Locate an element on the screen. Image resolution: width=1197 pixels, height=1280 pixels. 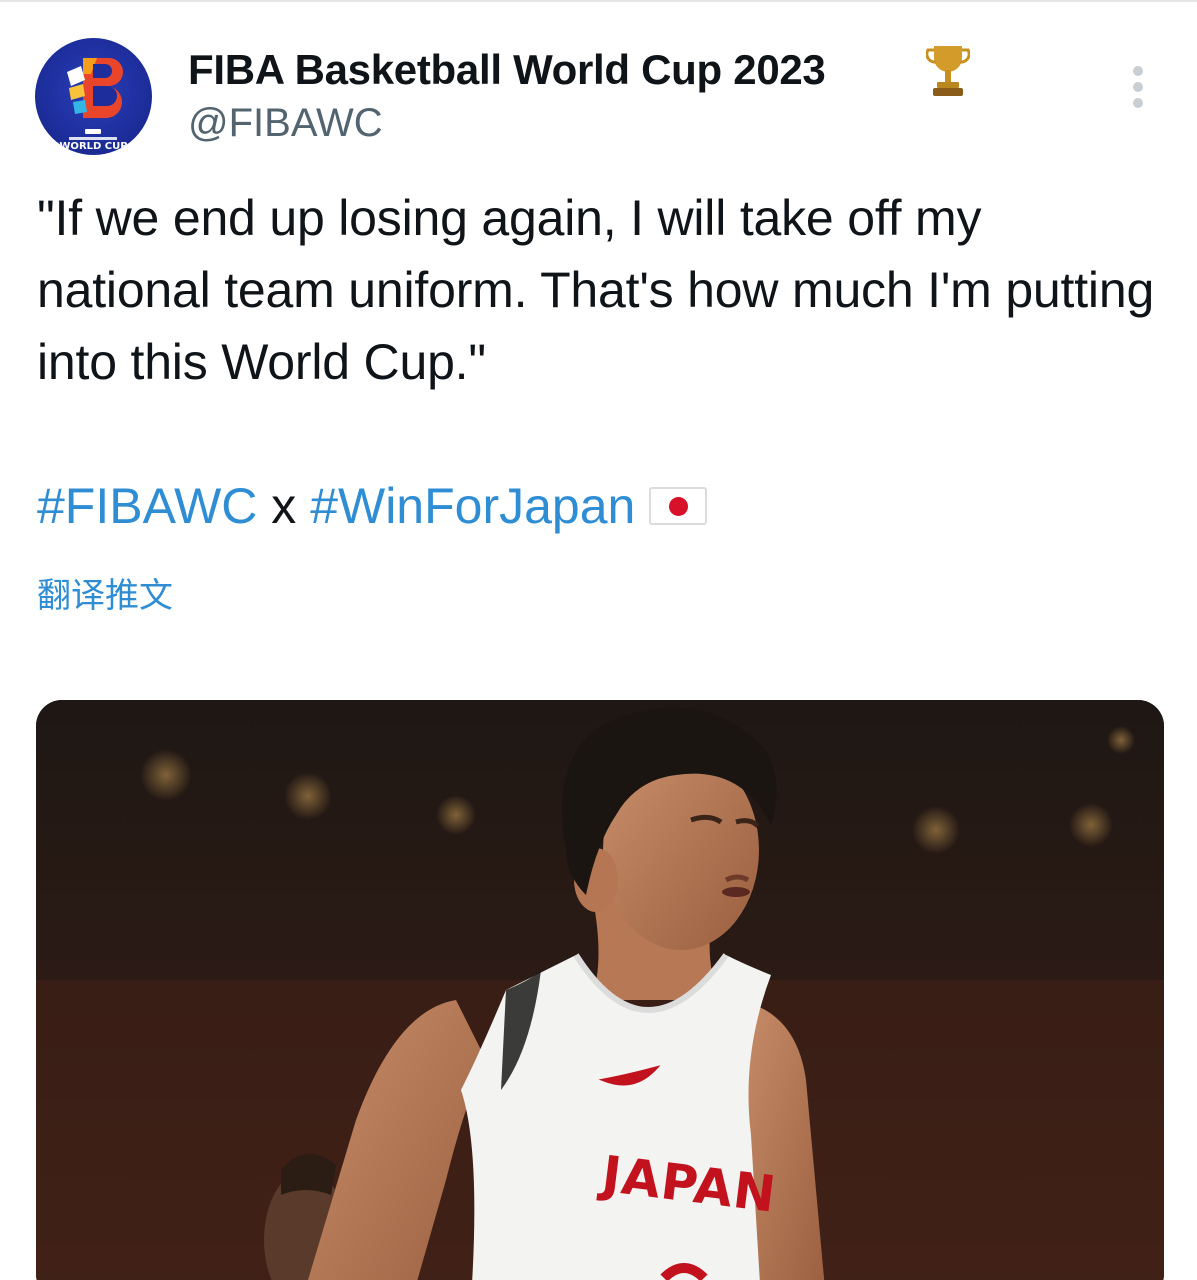
avatar-logo-text: WORLD CUP is located at coordinates (93, 146).